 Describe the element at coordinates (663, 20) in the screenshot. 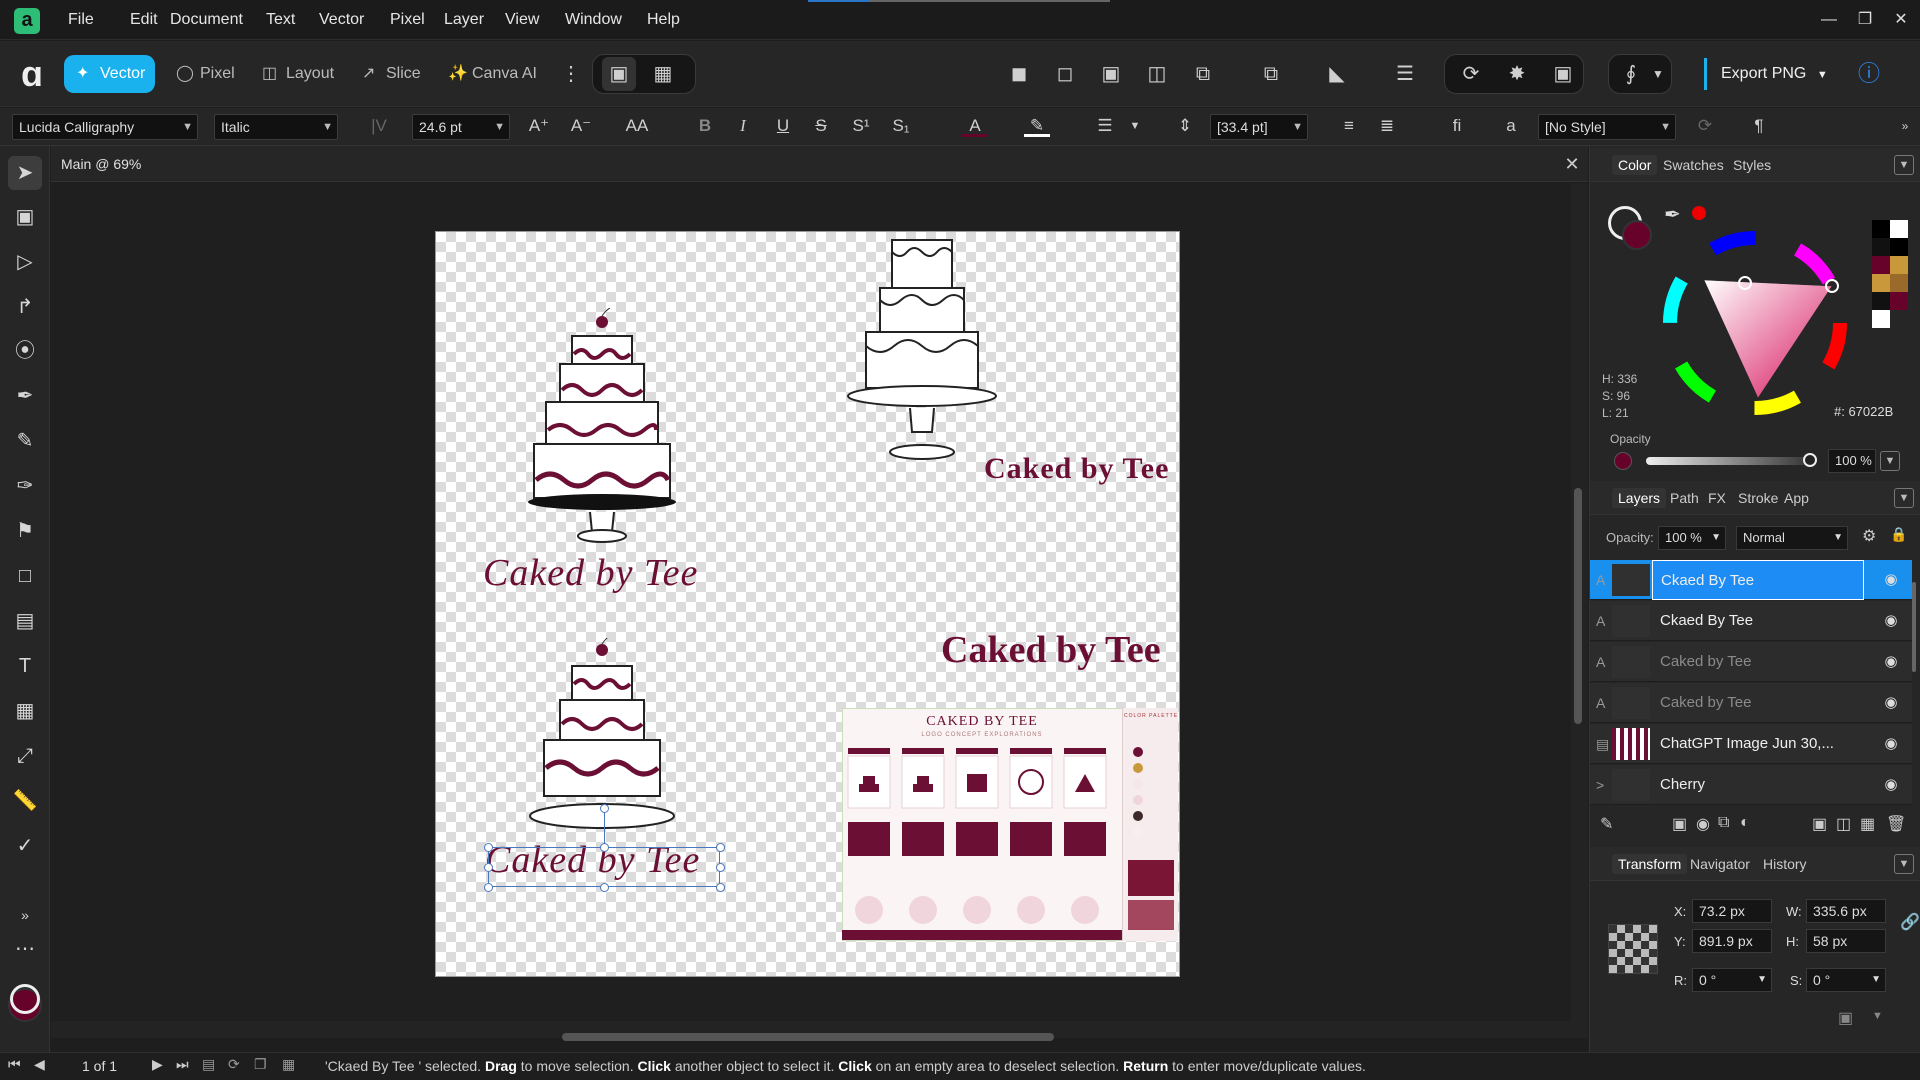

I see `menu-help: Help` at that location.